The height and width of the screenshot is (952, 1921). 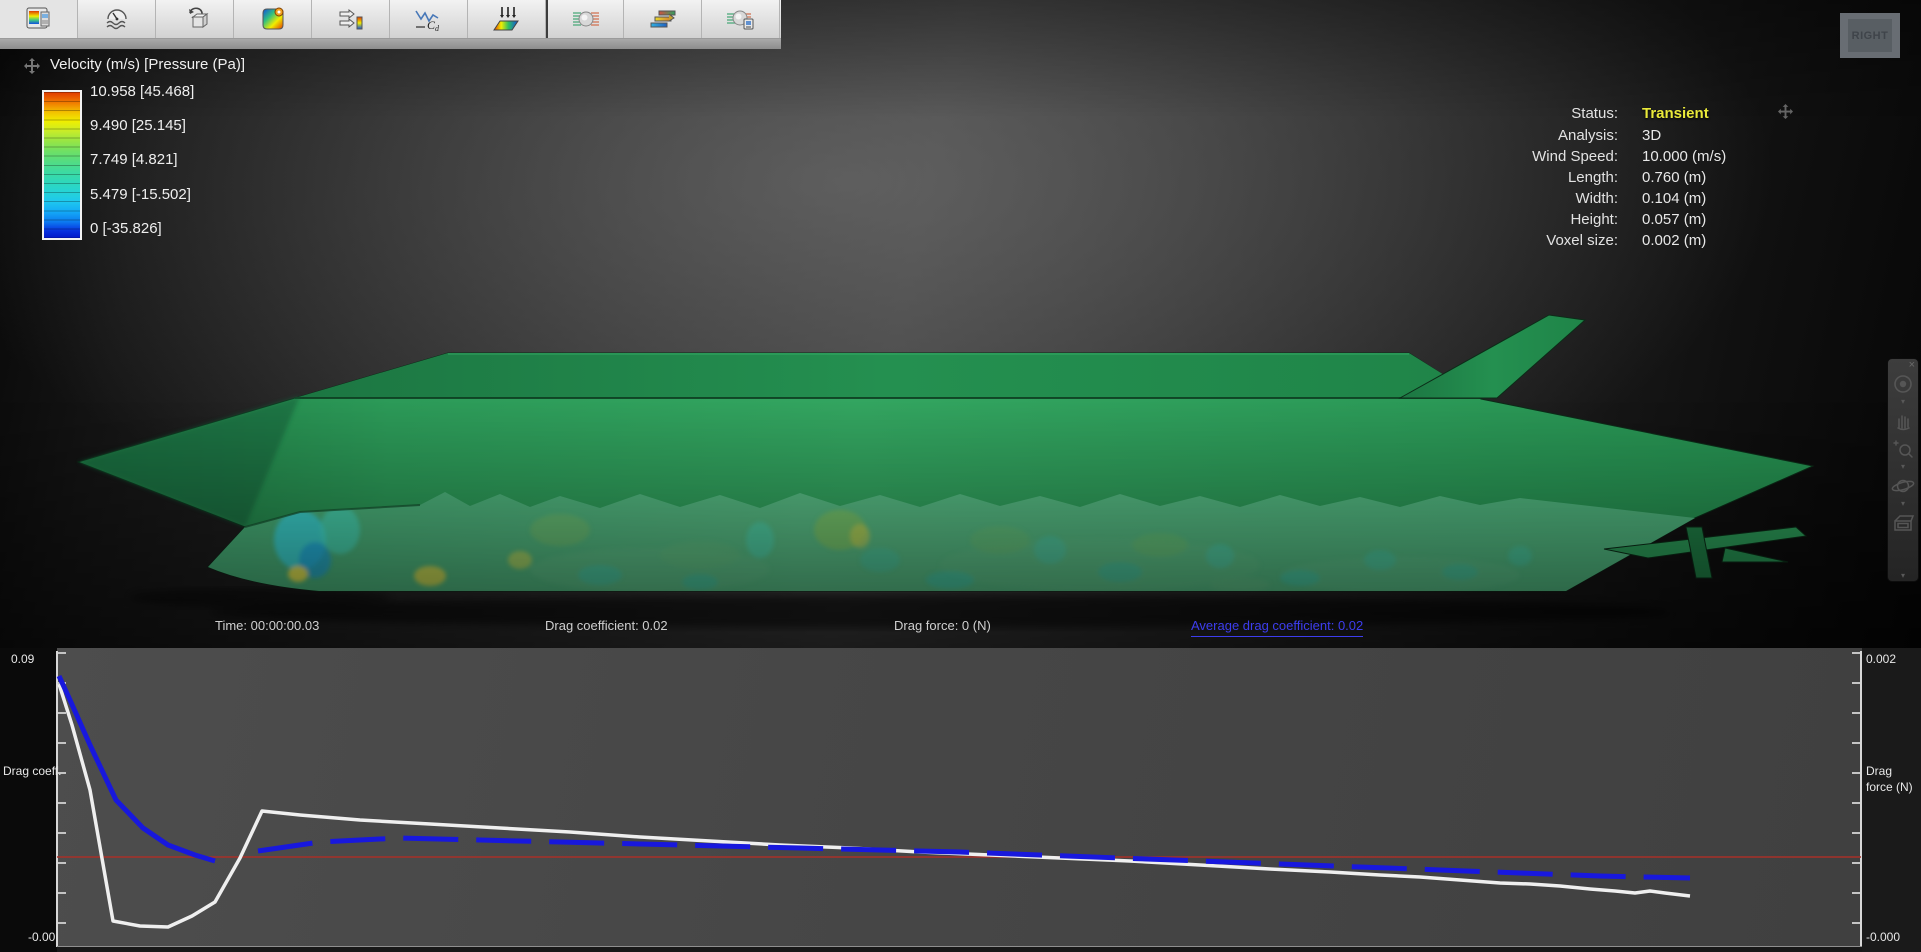 What do you see at coordinates (507, 19) in the screenshot?
I see `inflow-plane-icon` at bounding box center [507, 19].